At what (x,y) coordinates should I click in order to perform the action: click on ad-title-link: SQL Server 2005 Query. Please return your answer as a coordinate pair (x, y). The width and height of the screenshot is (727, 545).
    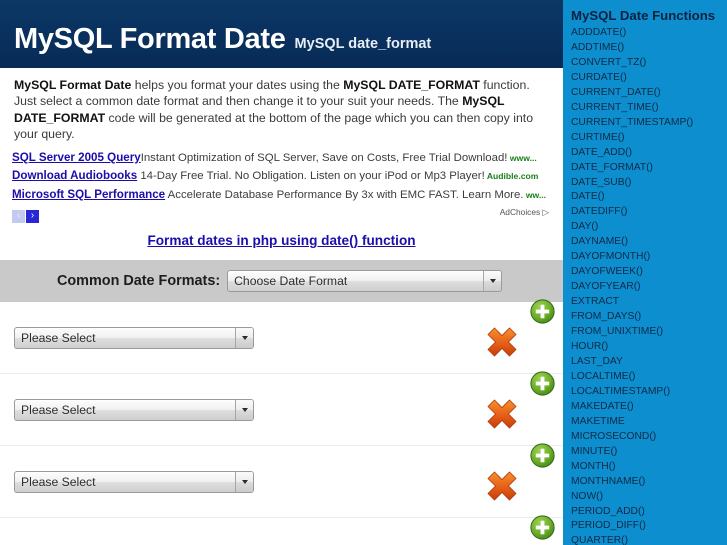
    Looking at the image, I should click on (76, 157).